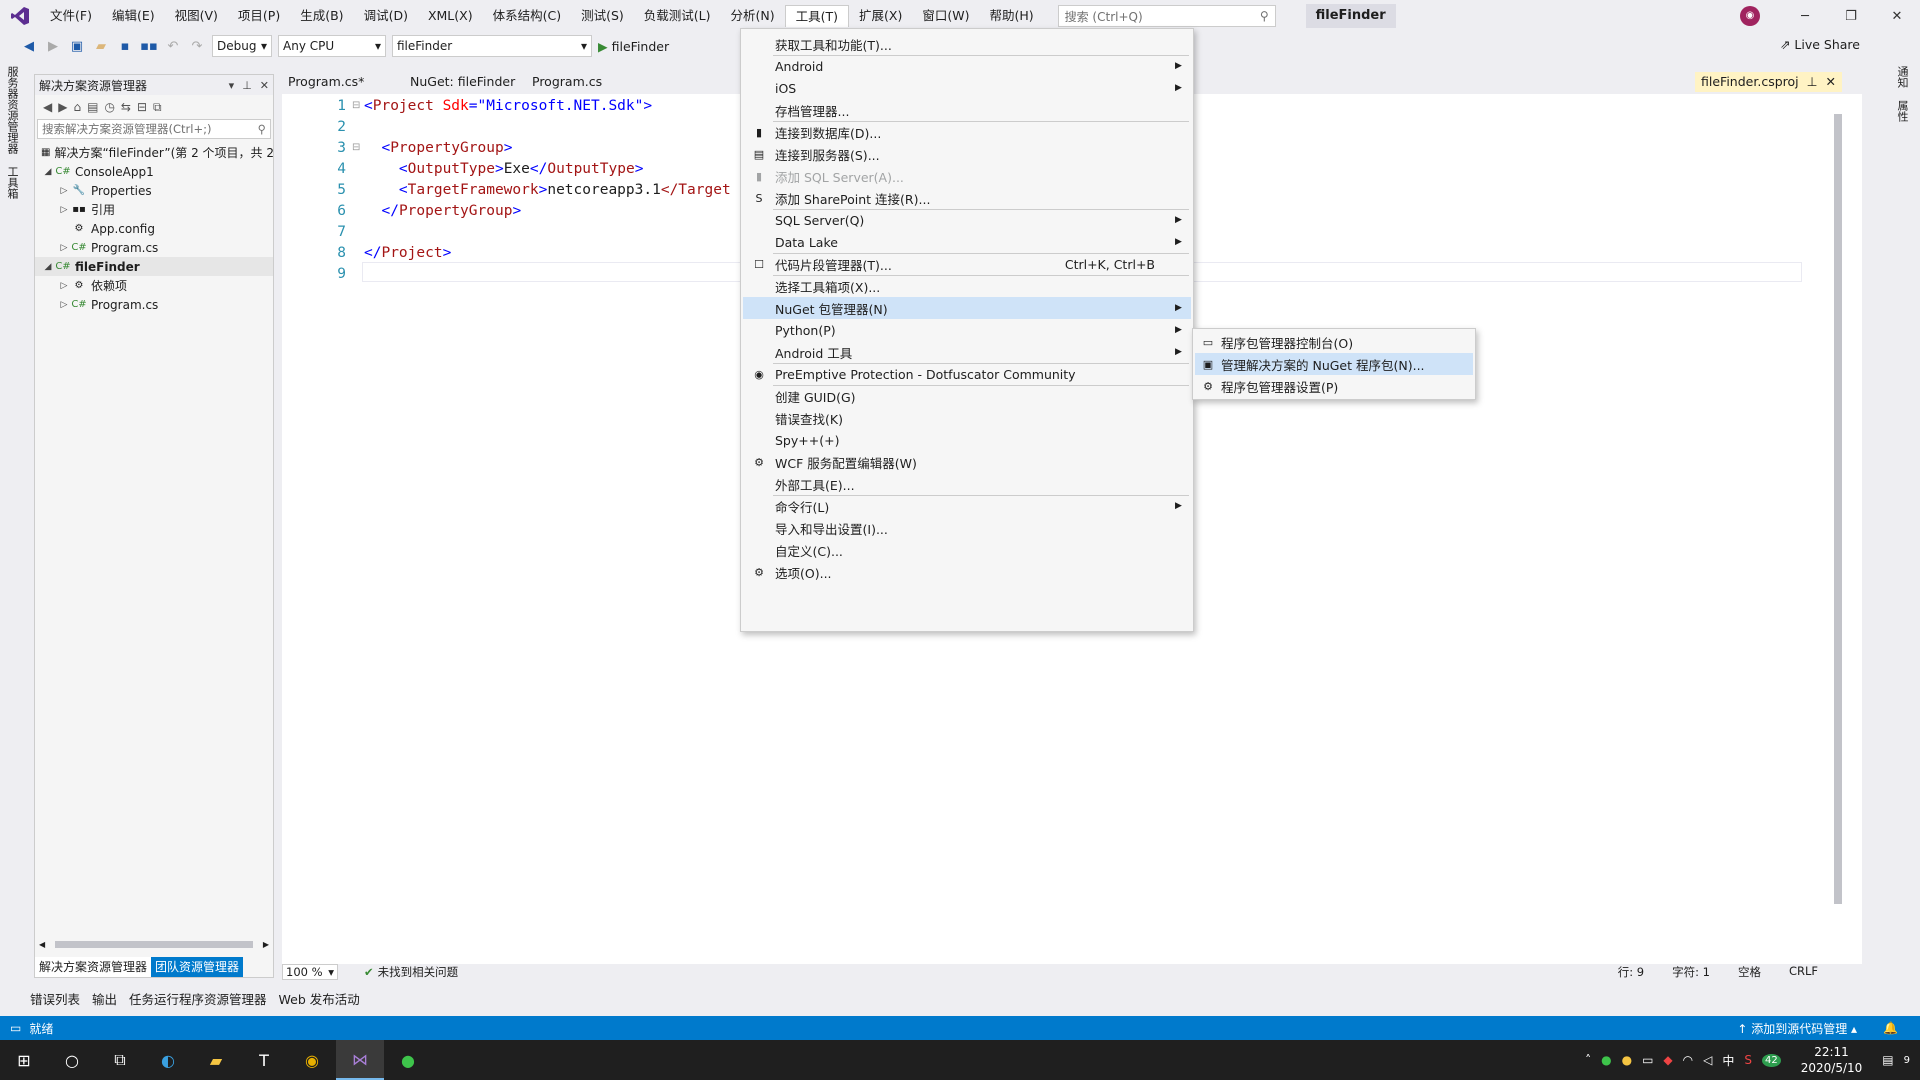  Describe the element at coordinates (967, 88) in the screenshot. I see `tools-menu-item: iOS ▶` at that location.